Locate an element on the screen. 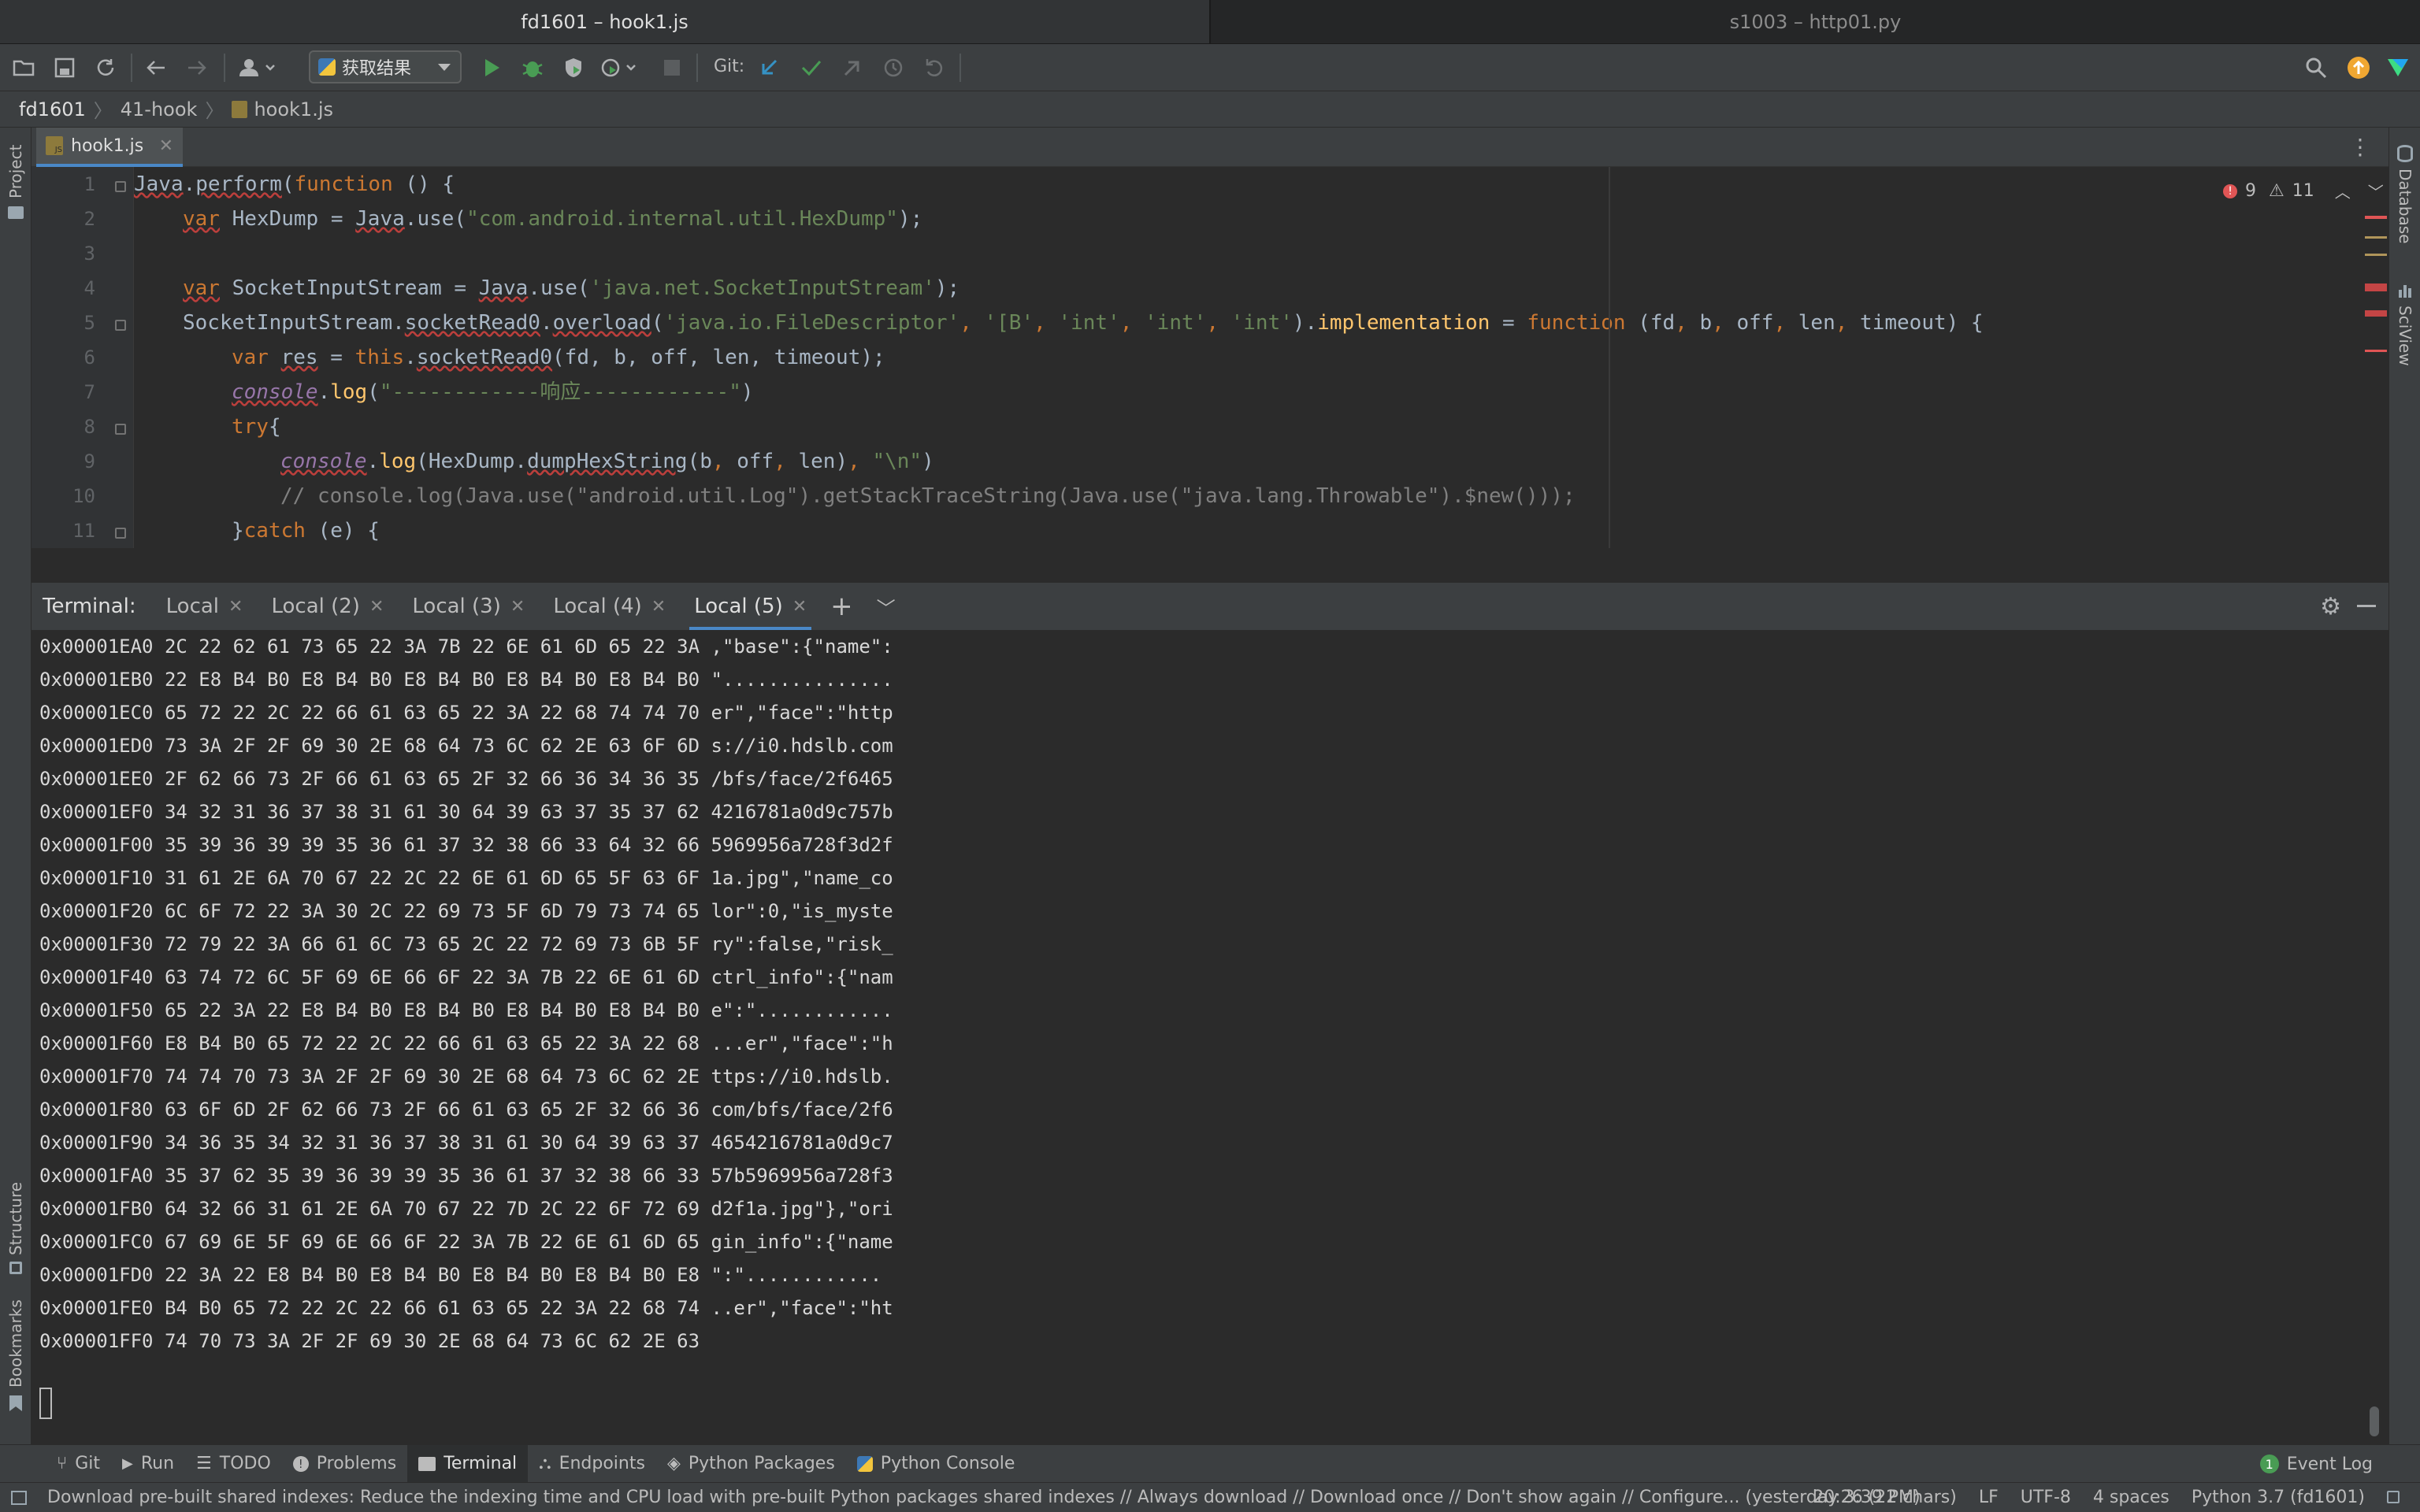 This screenshot has height=1512, width=2420. git-rollback-icon is located at coordinates (934, 68).